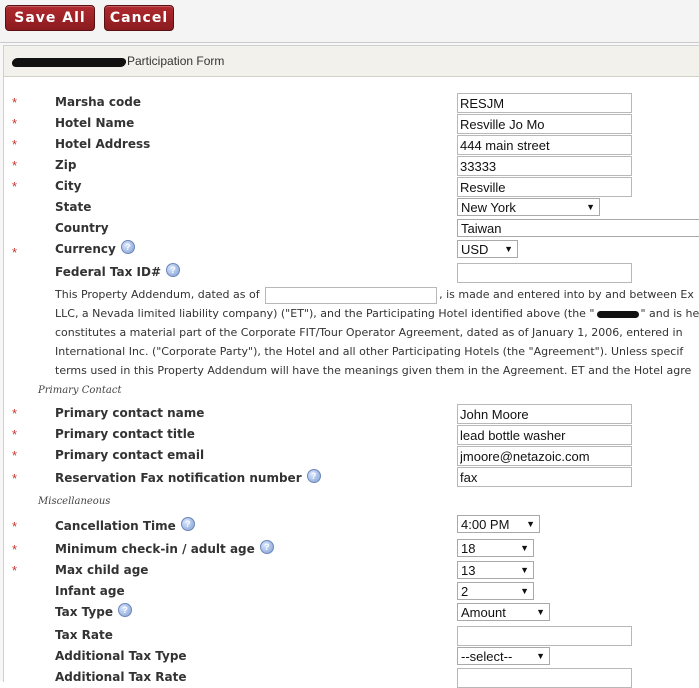 This screenshot has width=699, height=688. Describe the element at coordinates (488, 207) in the screenshot. I see `state-value: New York` at that location.